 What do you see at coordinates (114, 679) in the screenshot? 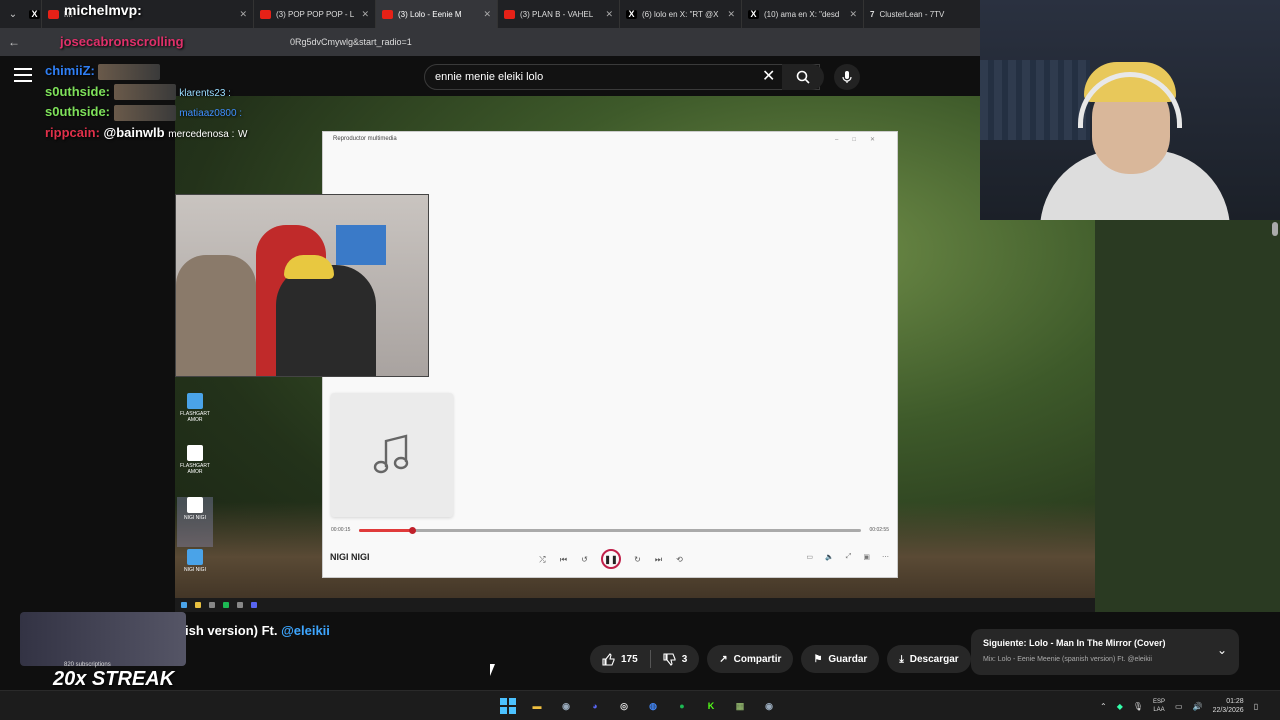
I see `streak-label: 20x STREAK` at bounding box center [114, 679].